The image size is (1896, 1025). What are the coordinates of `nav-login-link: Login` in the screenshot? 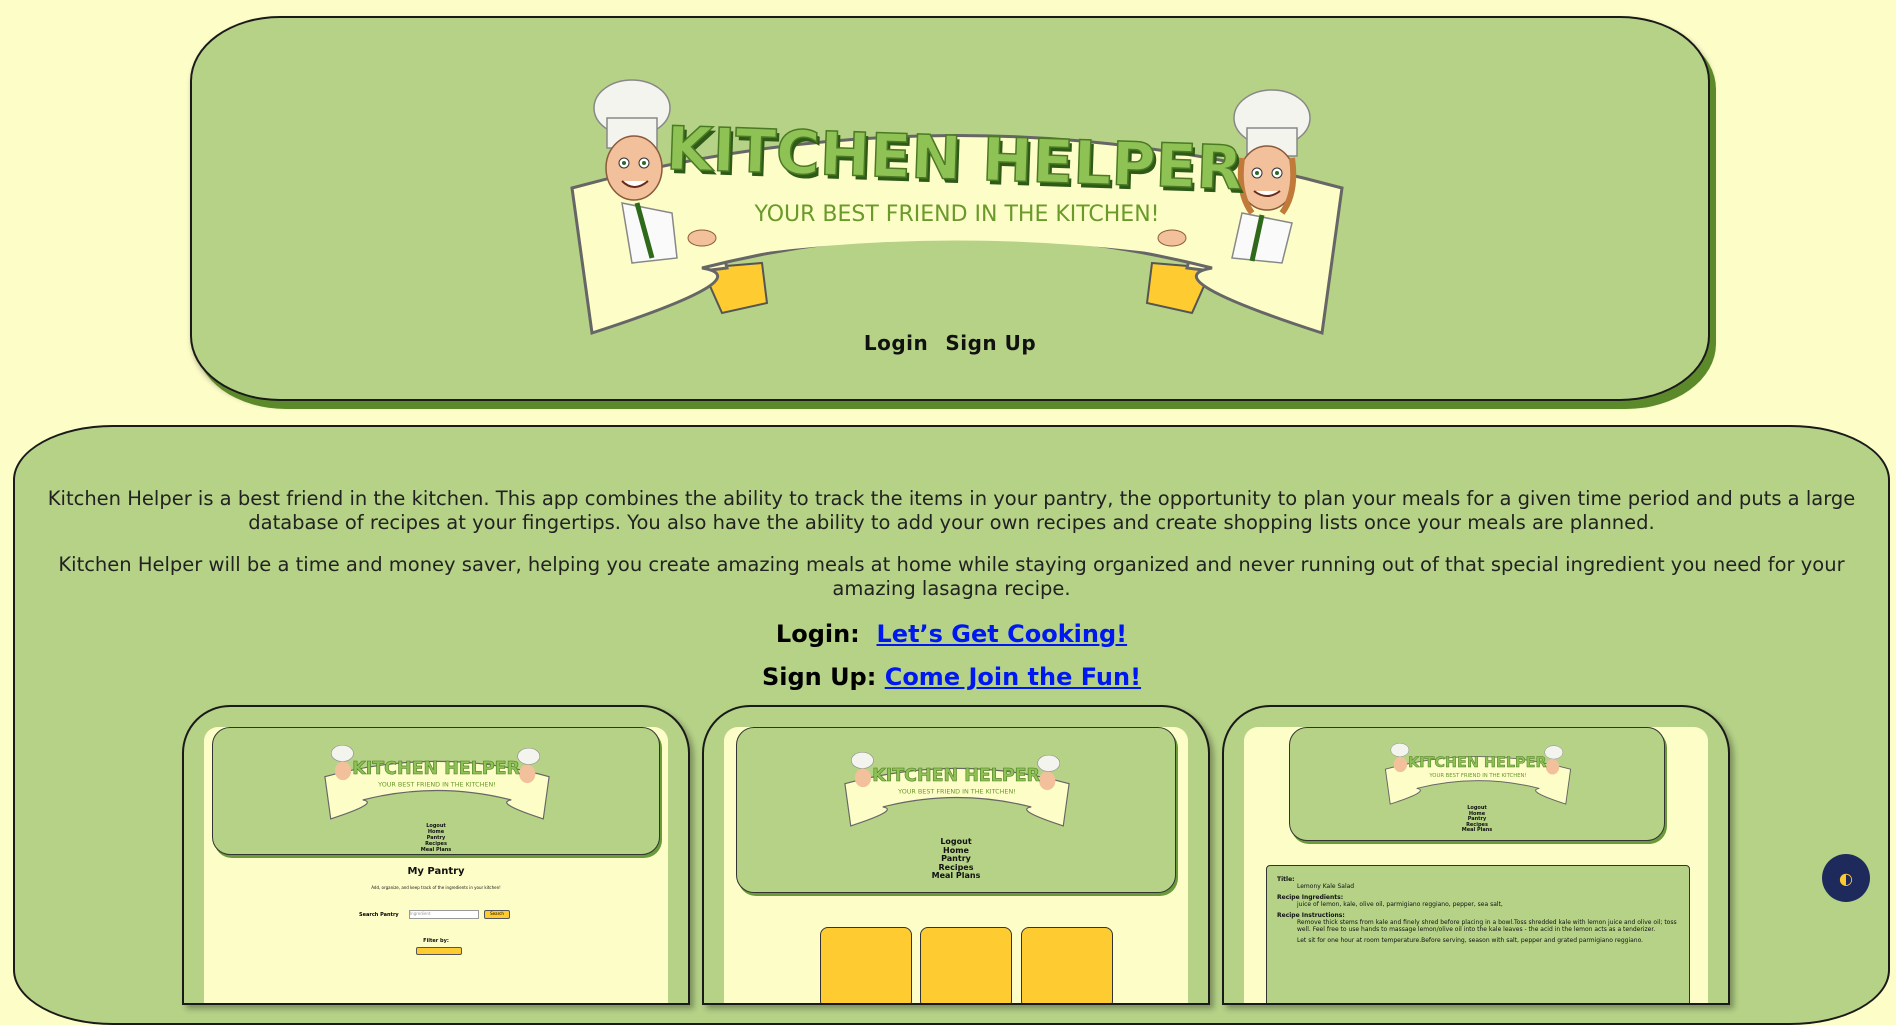 It's located at (896, 343).